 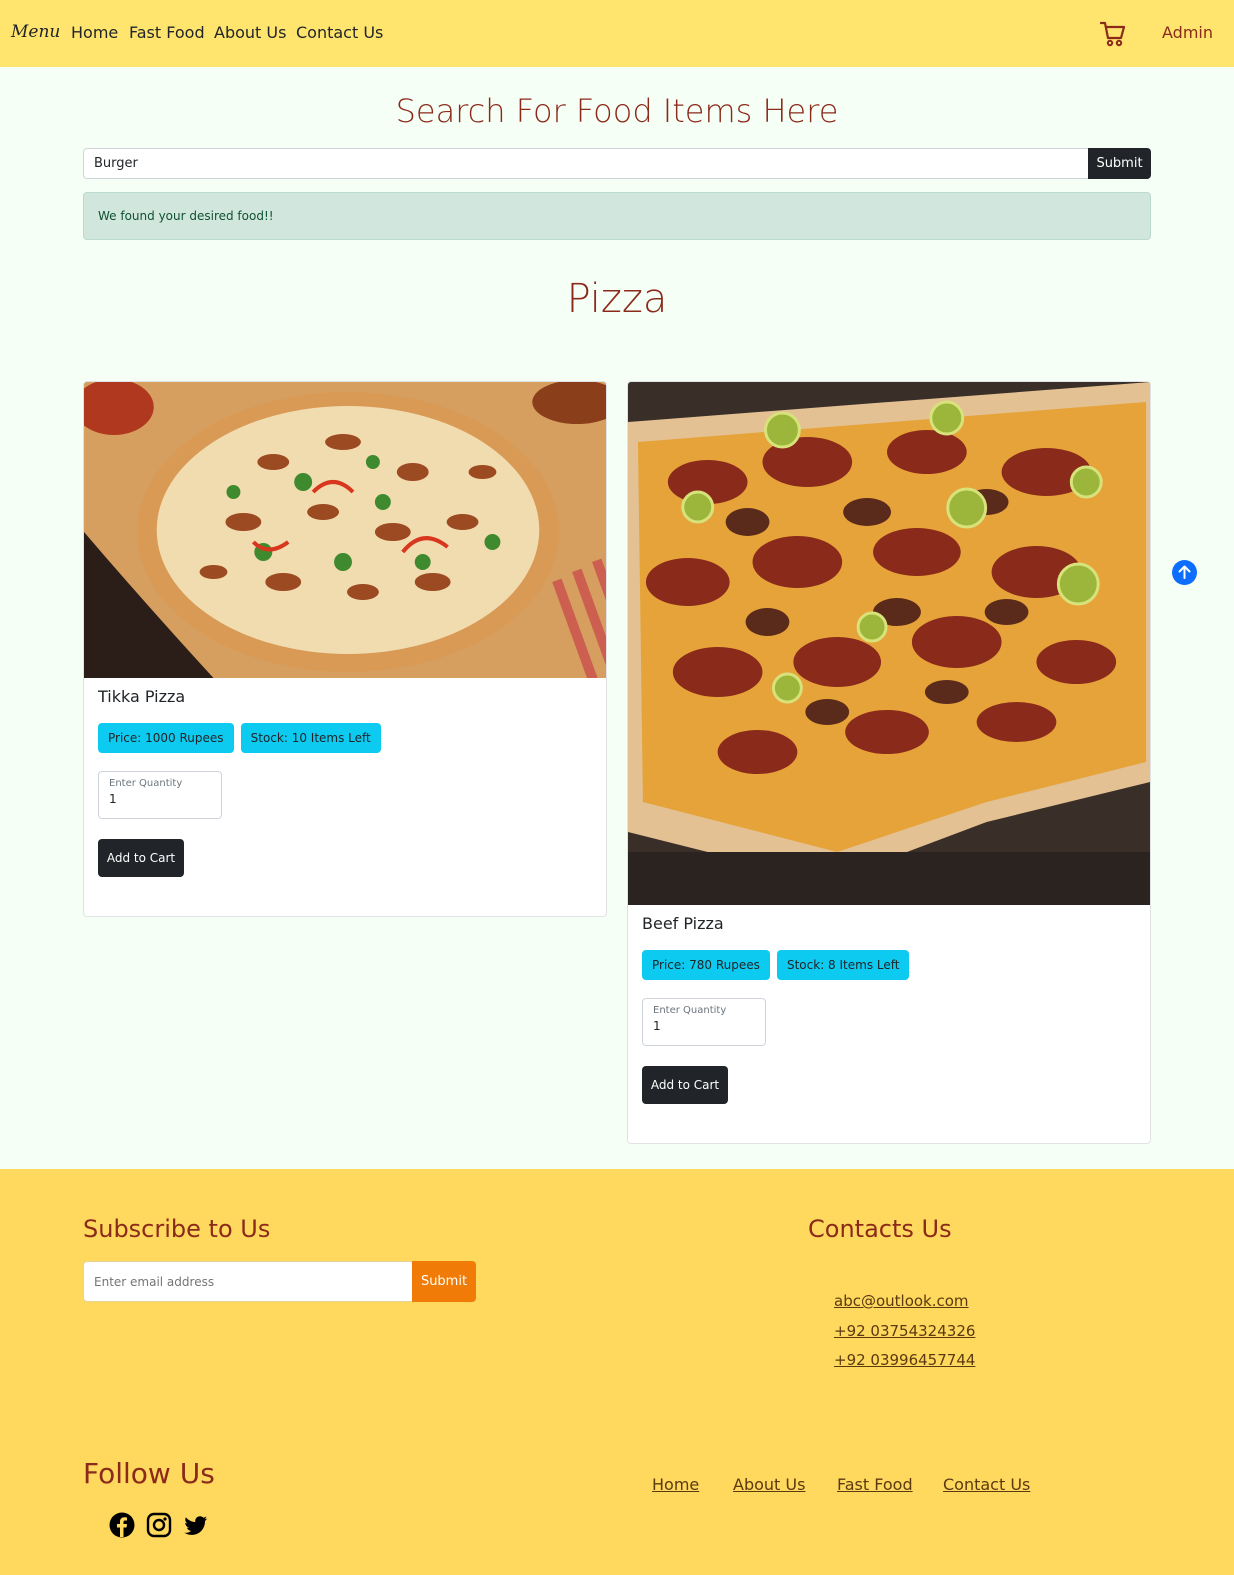 I want to click on cart-icon, so click(x=1113, y=34).